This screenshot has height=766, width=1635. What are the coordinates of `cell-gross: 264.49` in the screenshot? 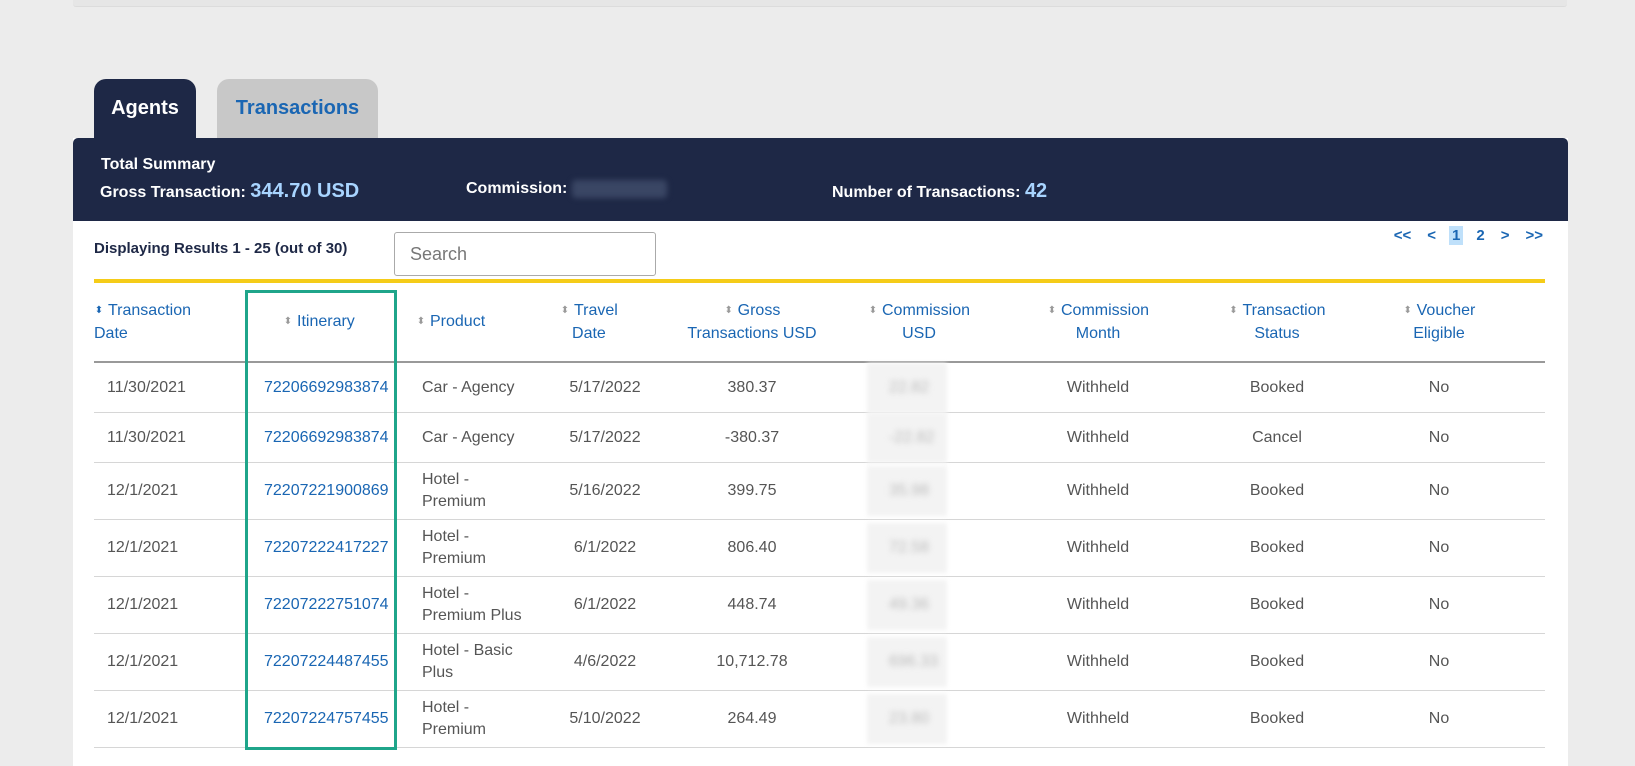 It's located at (752, 718).